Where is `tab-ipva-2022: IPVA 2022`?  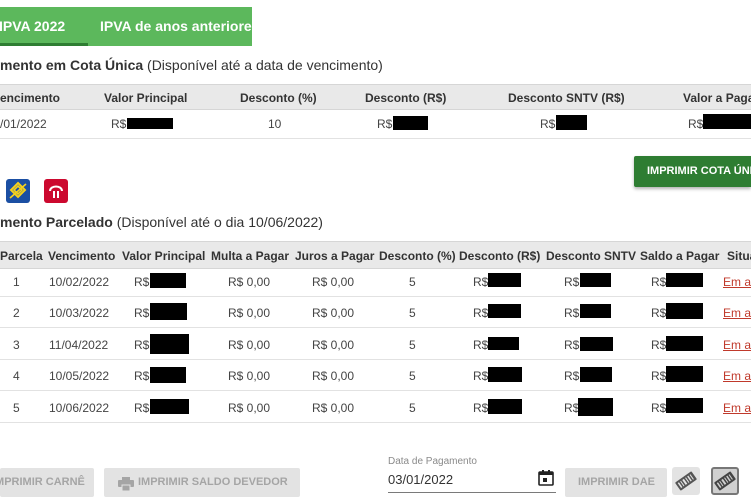
tab-ipva-2022: IPVA 2022 is located at coordinates (44, 26).